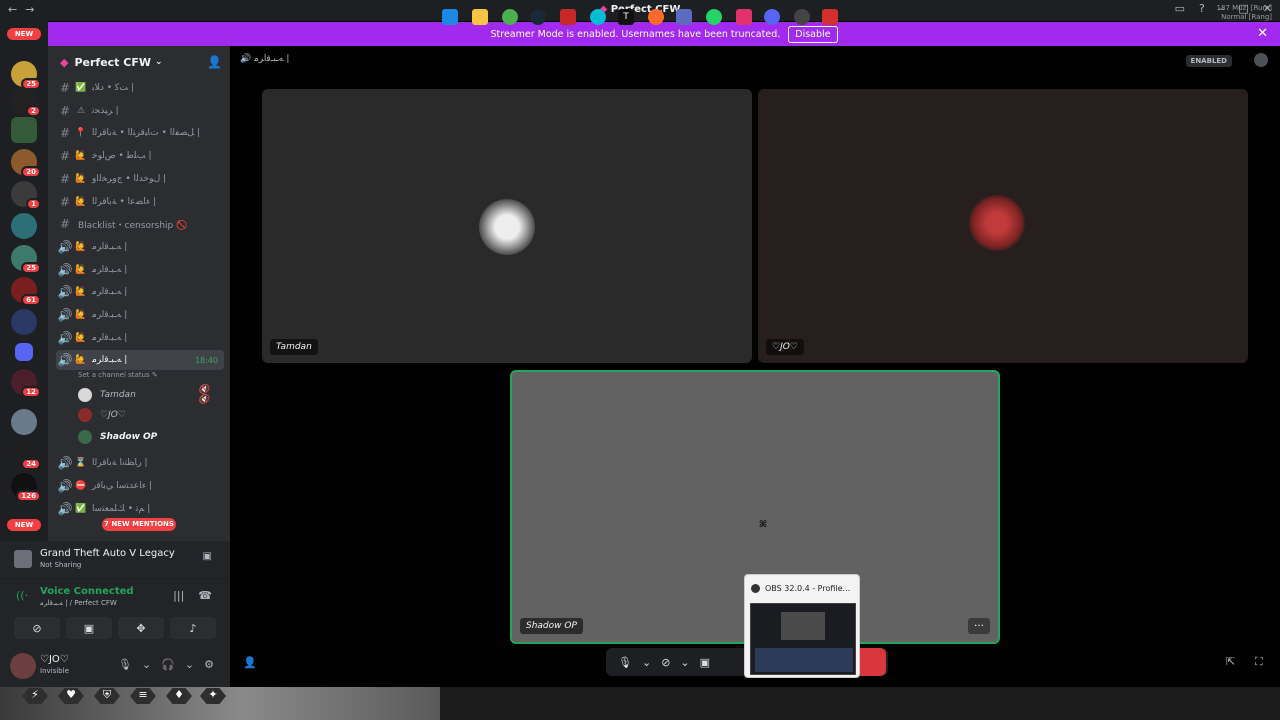 The height and width of the screenshot is (720, 1280). I want to click on chat-icon, so click(1261, 60).